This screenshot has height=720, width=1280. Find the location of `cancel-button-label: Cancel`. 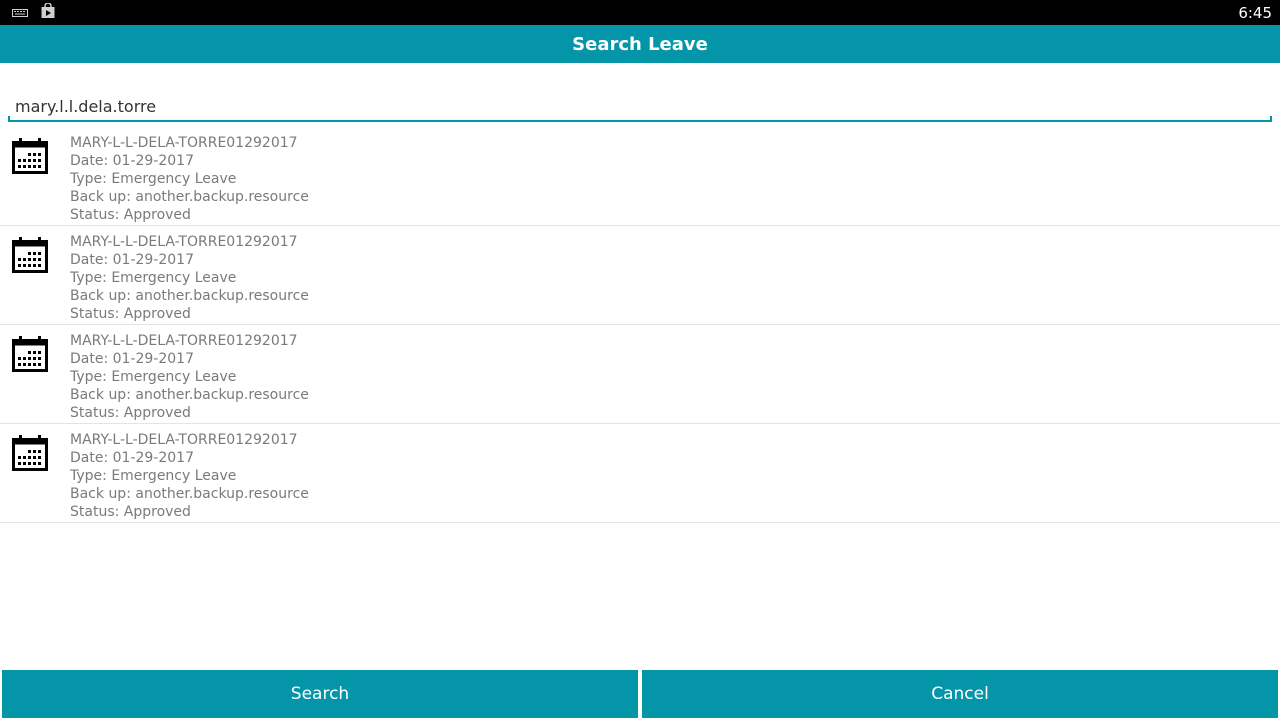

cancel-button-label: Cancel is located at coordinates (960, 694).